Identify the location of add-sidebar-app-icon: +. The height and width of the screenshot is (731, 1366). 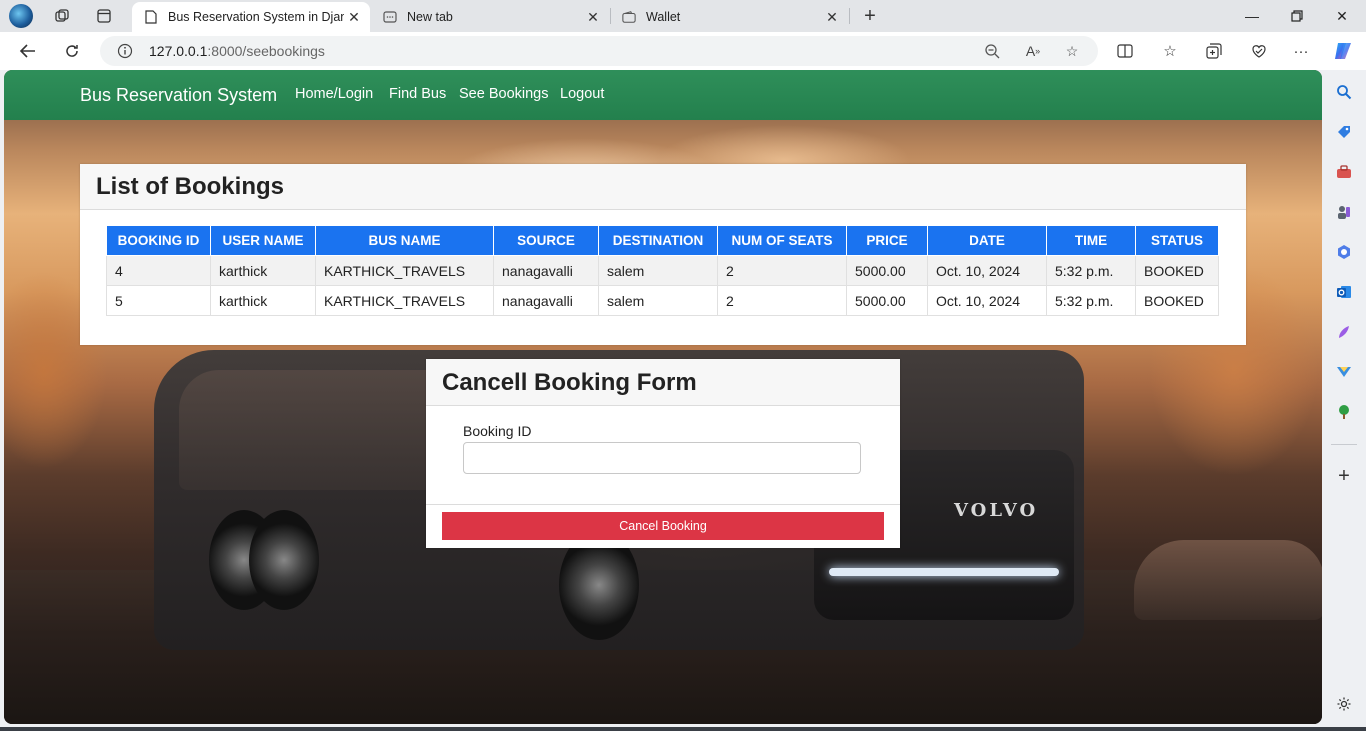
(1344, 476).